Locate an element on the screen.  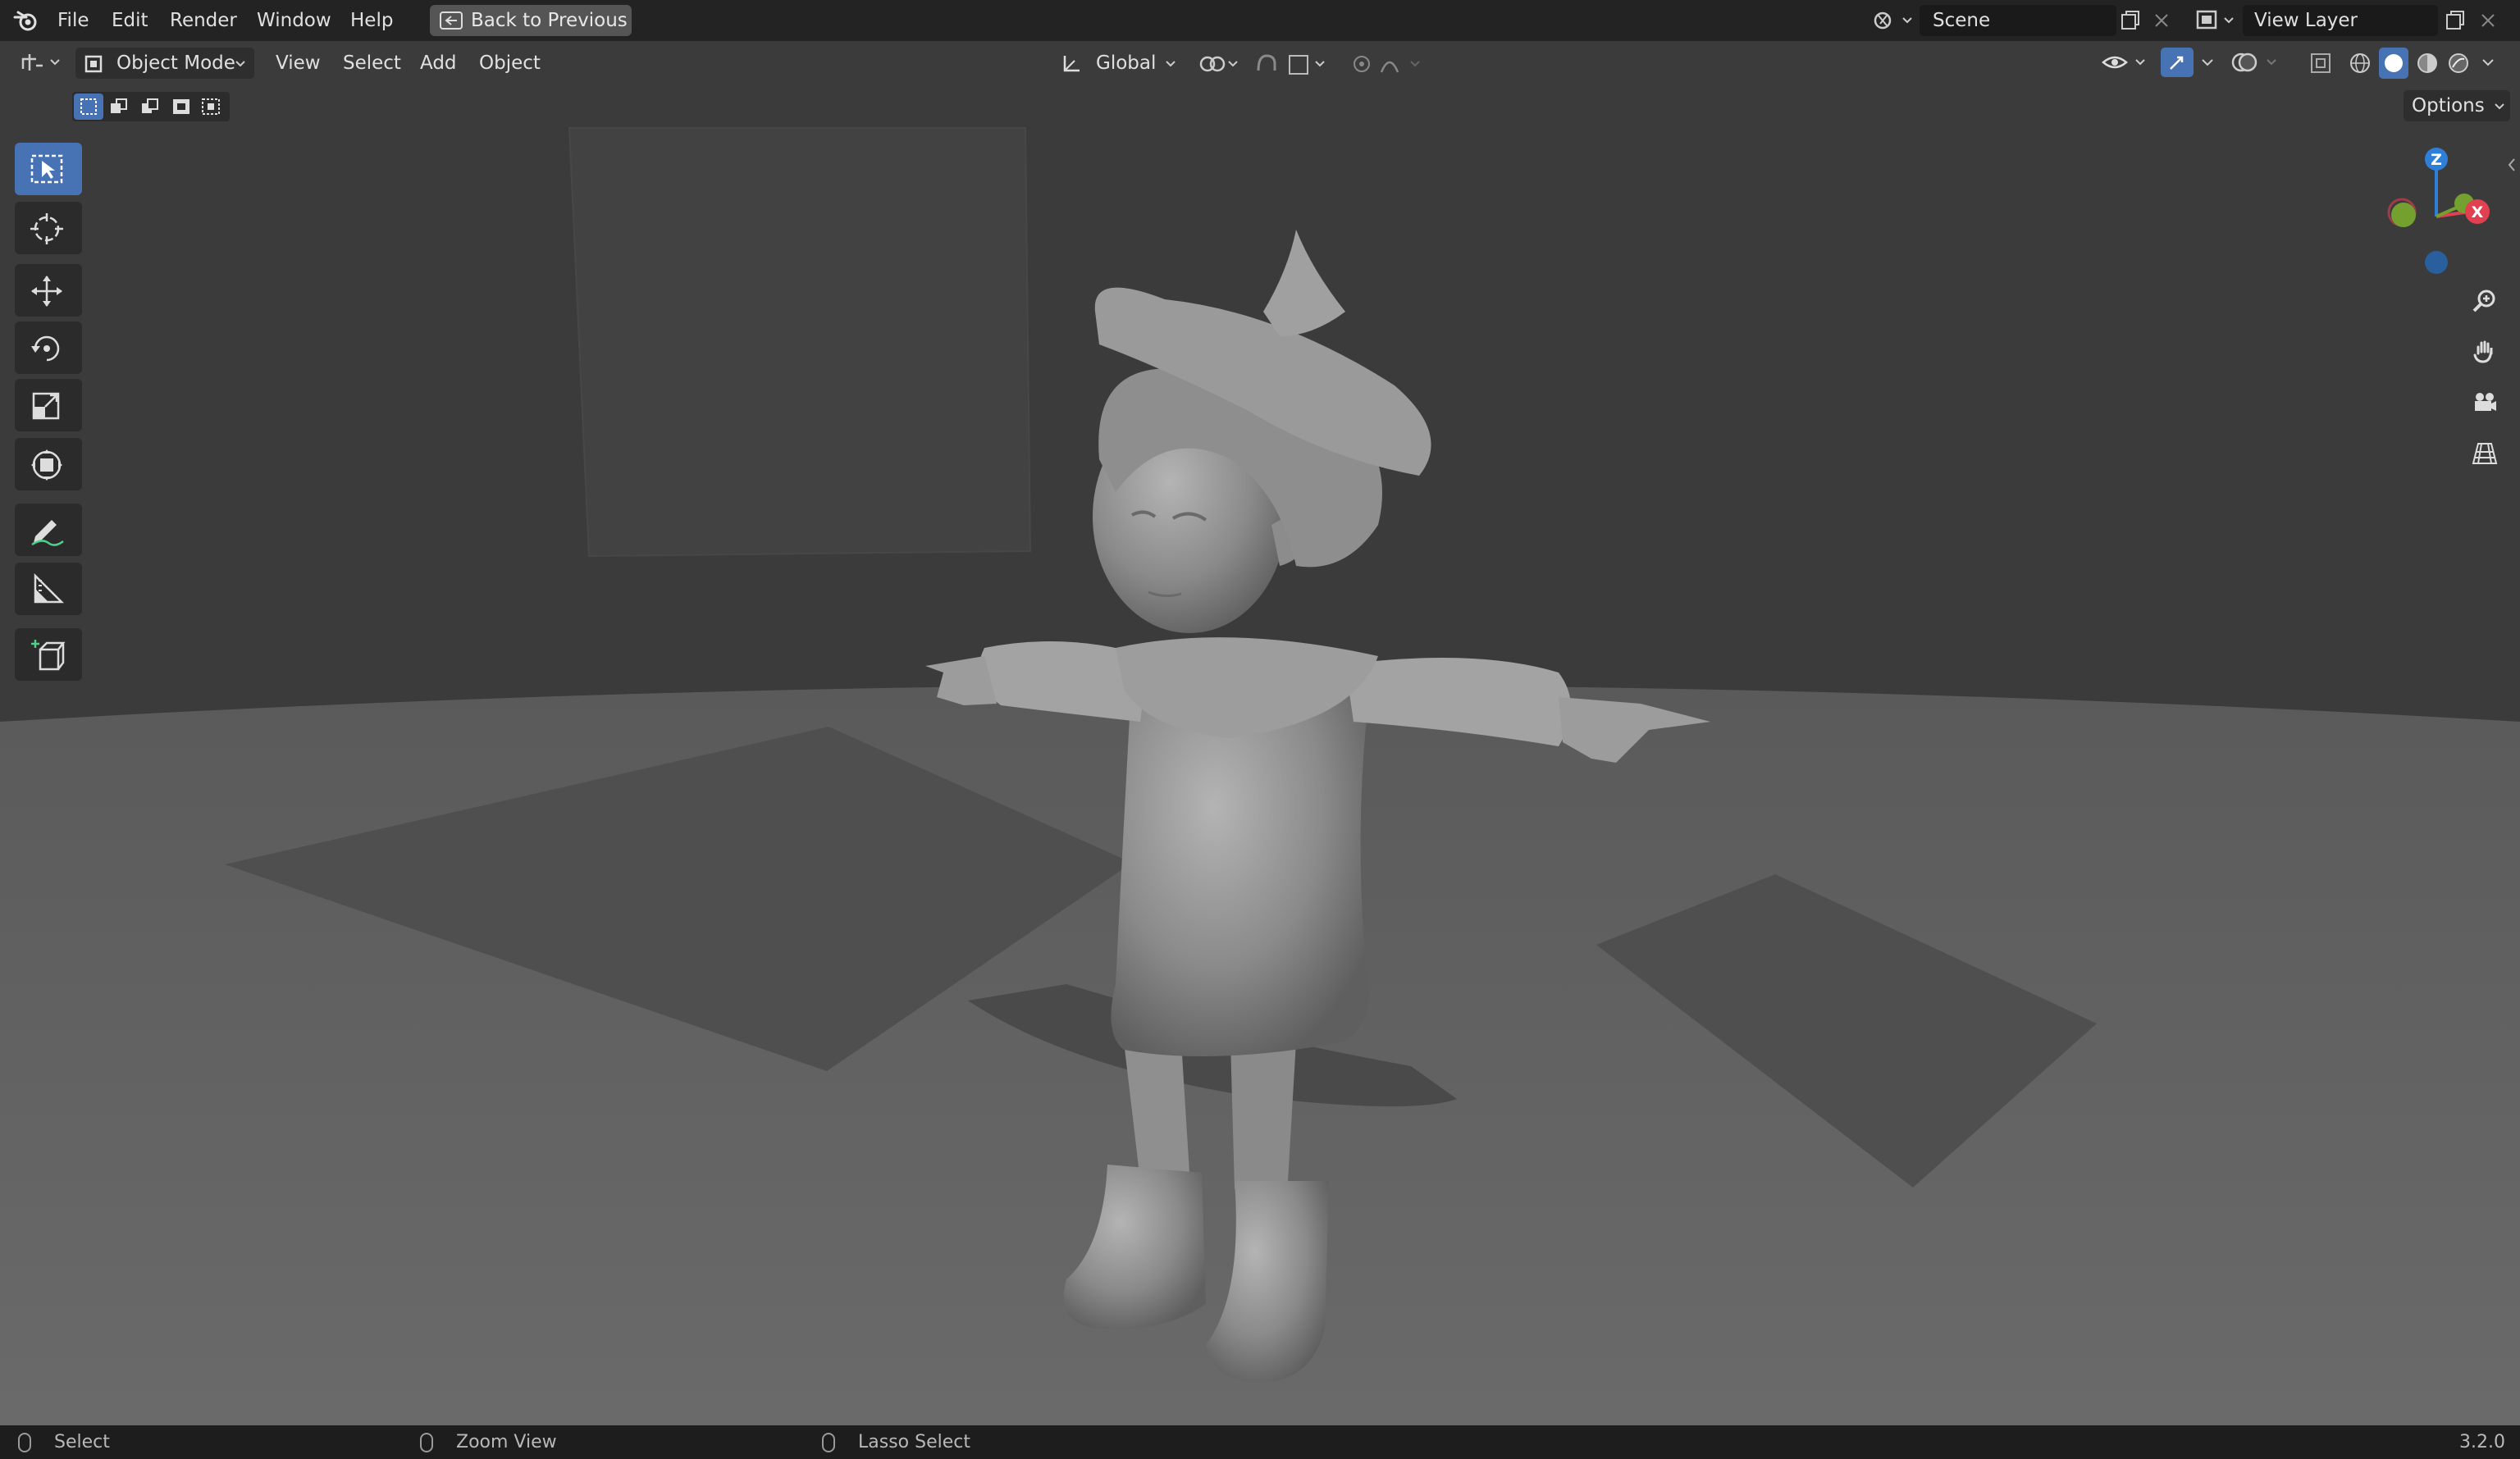
scale-icon is located at coordinates (46, 406).